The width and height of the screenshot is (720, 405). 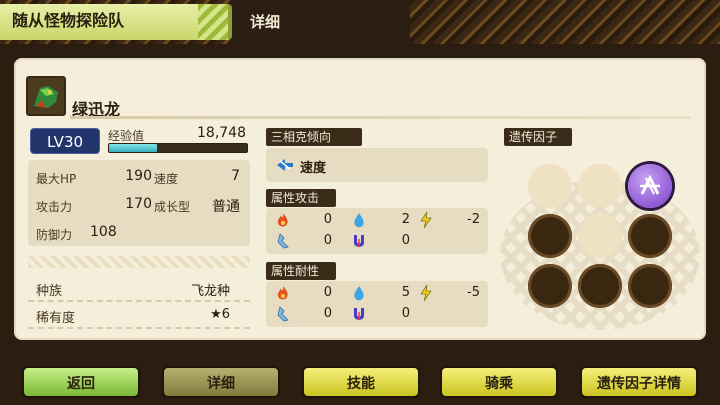 I want to click on exp-bar, so click(x=178, y=148).